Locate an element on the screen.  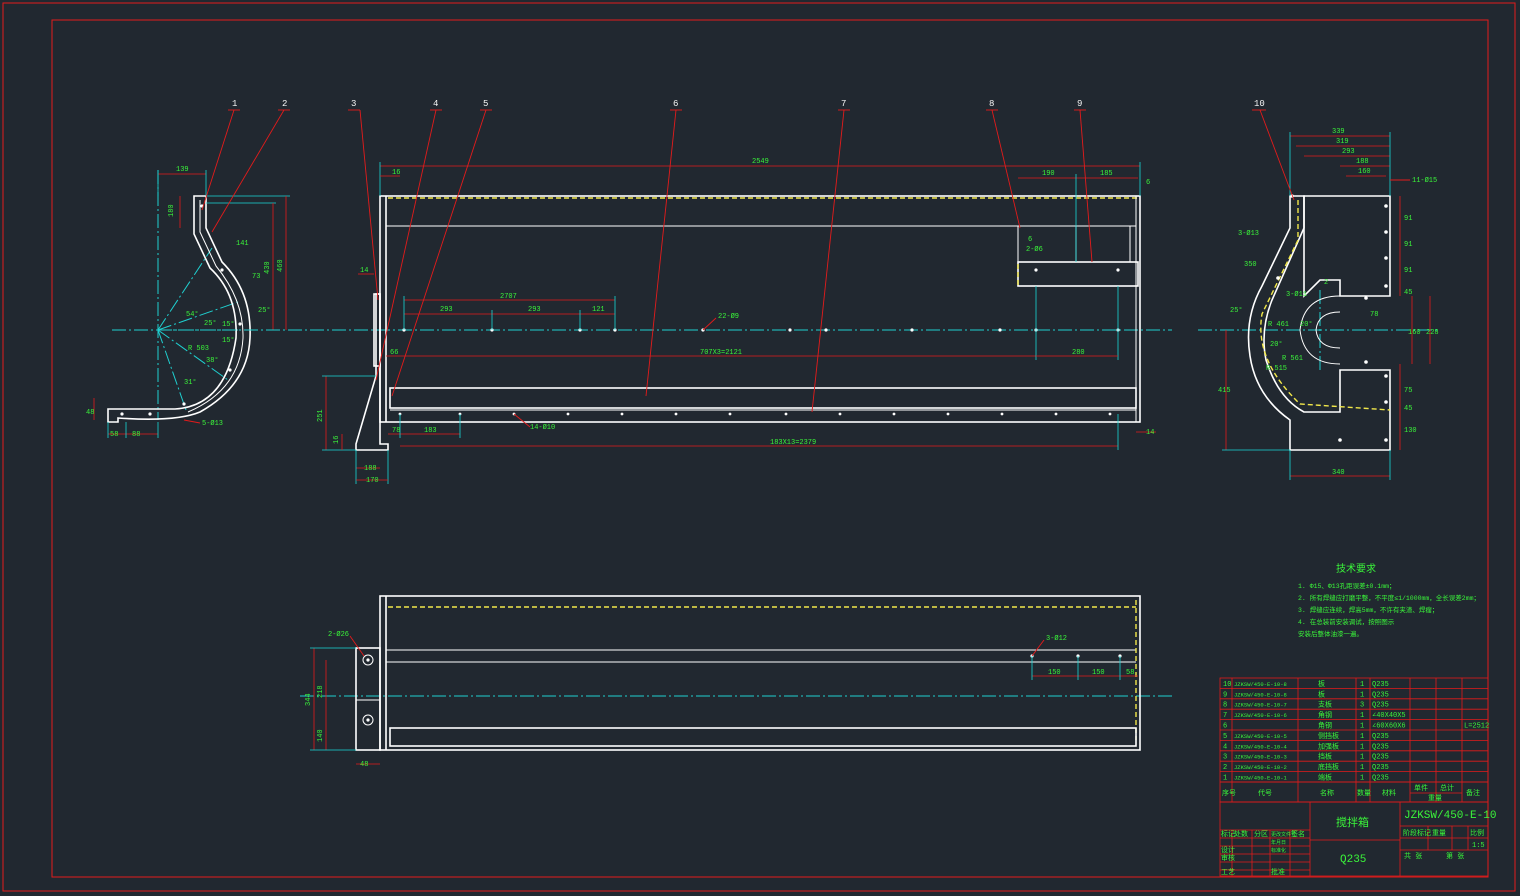
bom-cell-qty: 3 is located at coordinates (1362, 706).